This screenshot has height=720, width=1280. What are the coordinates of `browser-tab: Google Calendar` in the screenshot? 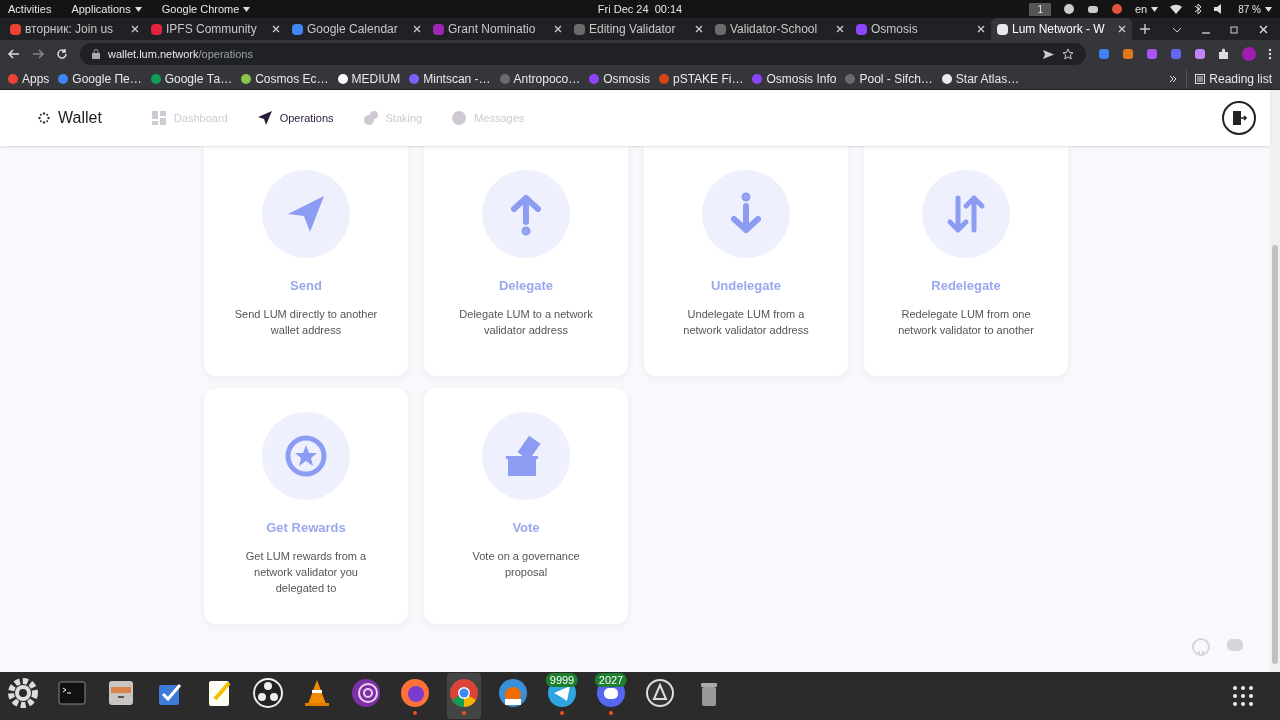 It's located at (356, 29).